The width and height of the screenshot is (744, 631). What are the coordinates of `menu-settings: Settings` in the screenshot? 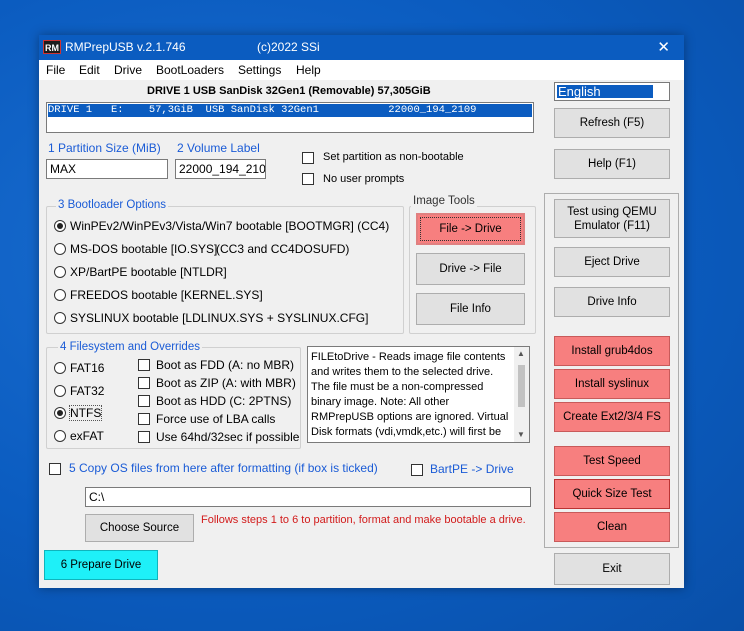 It's located at (259, 70).